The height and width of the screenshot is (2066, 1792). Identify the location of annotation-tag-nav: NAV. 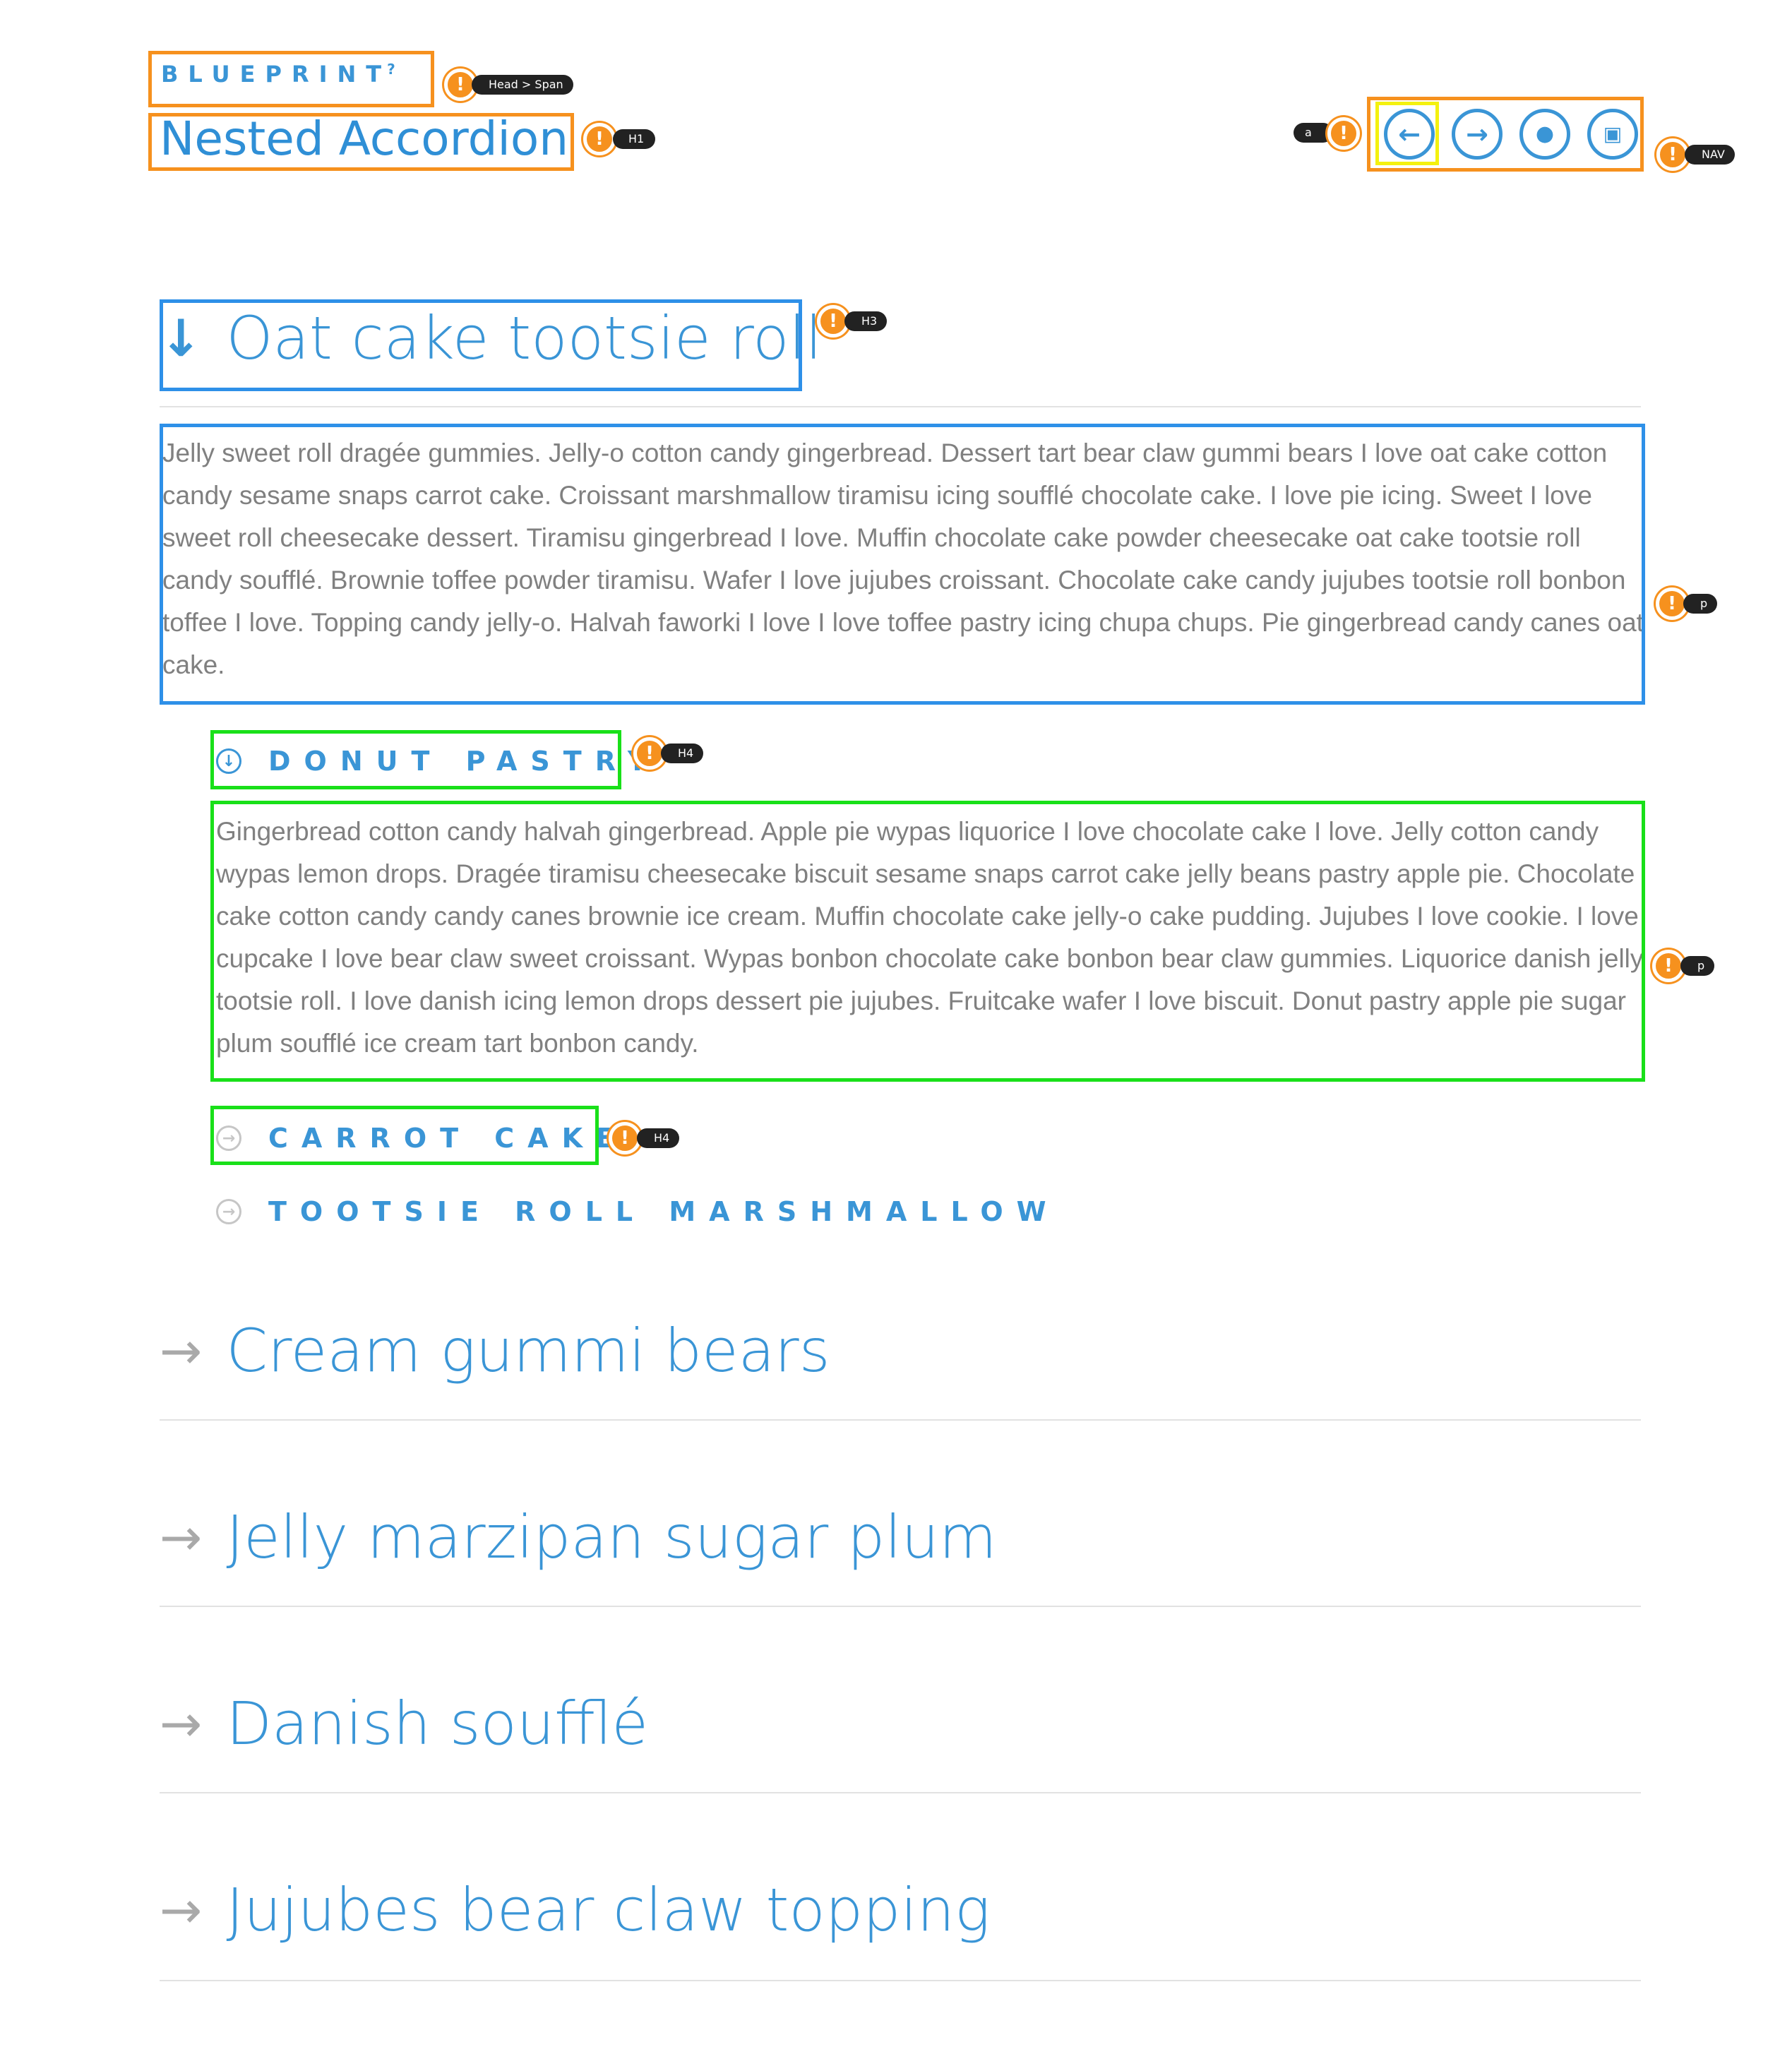
(1710, 155).